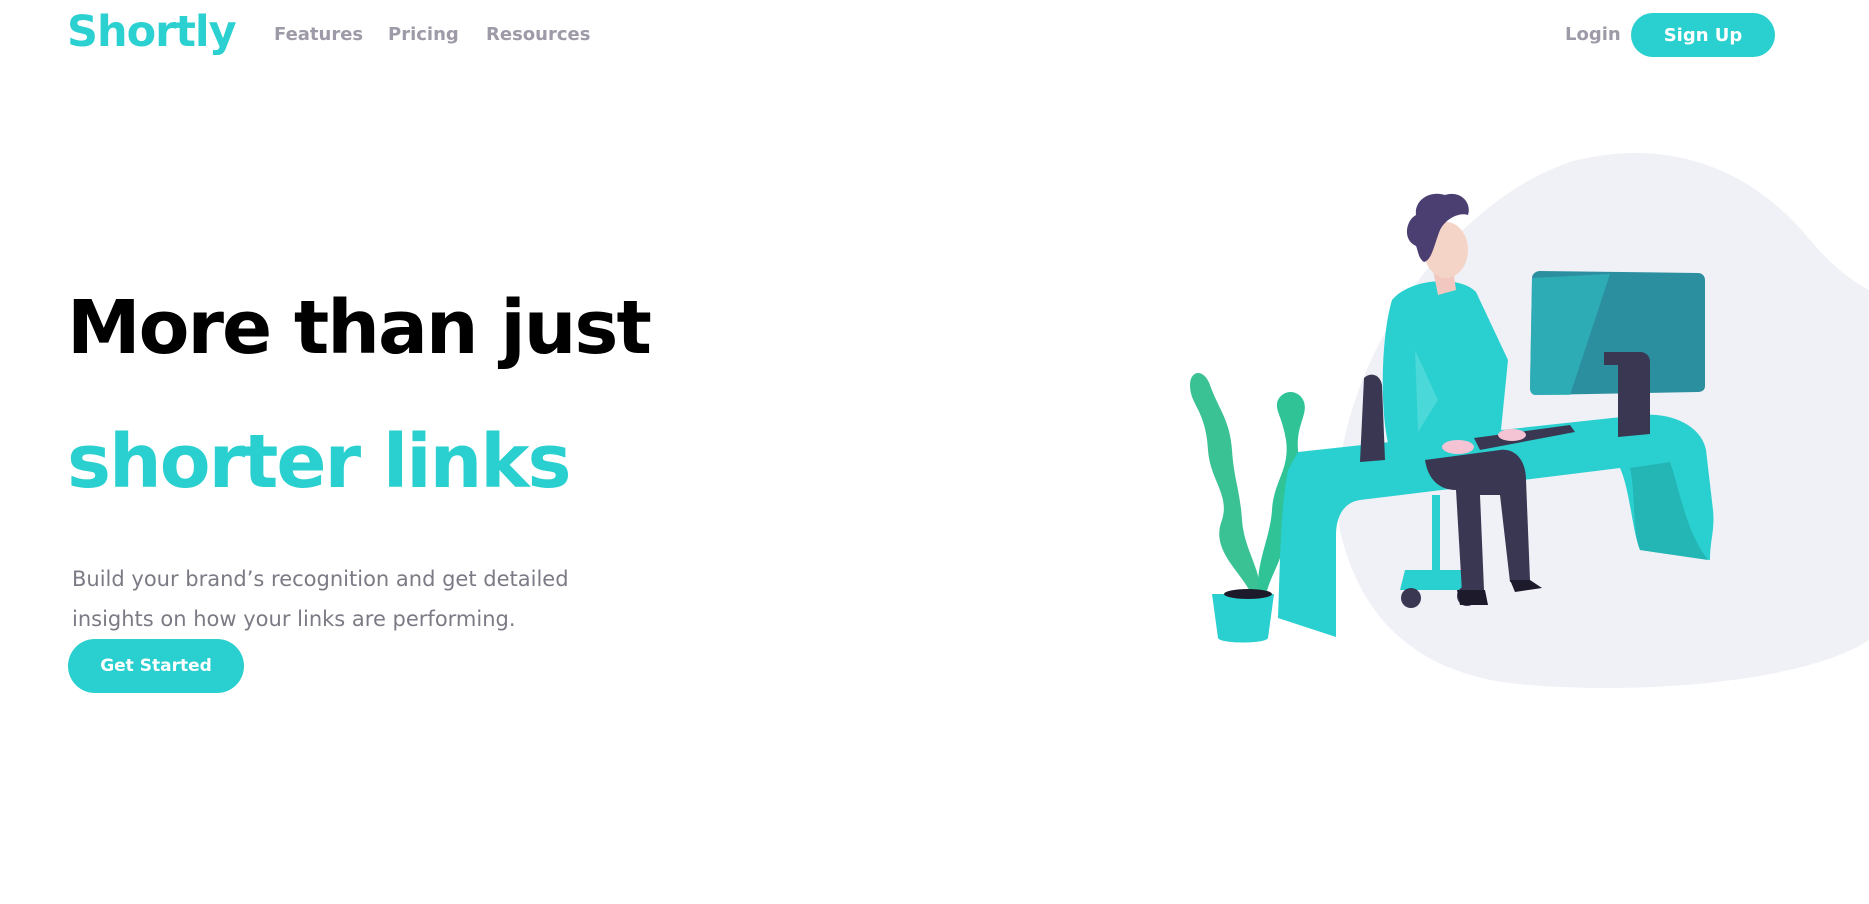  I want to click on chair-wheel-left, so click(1411, 598).